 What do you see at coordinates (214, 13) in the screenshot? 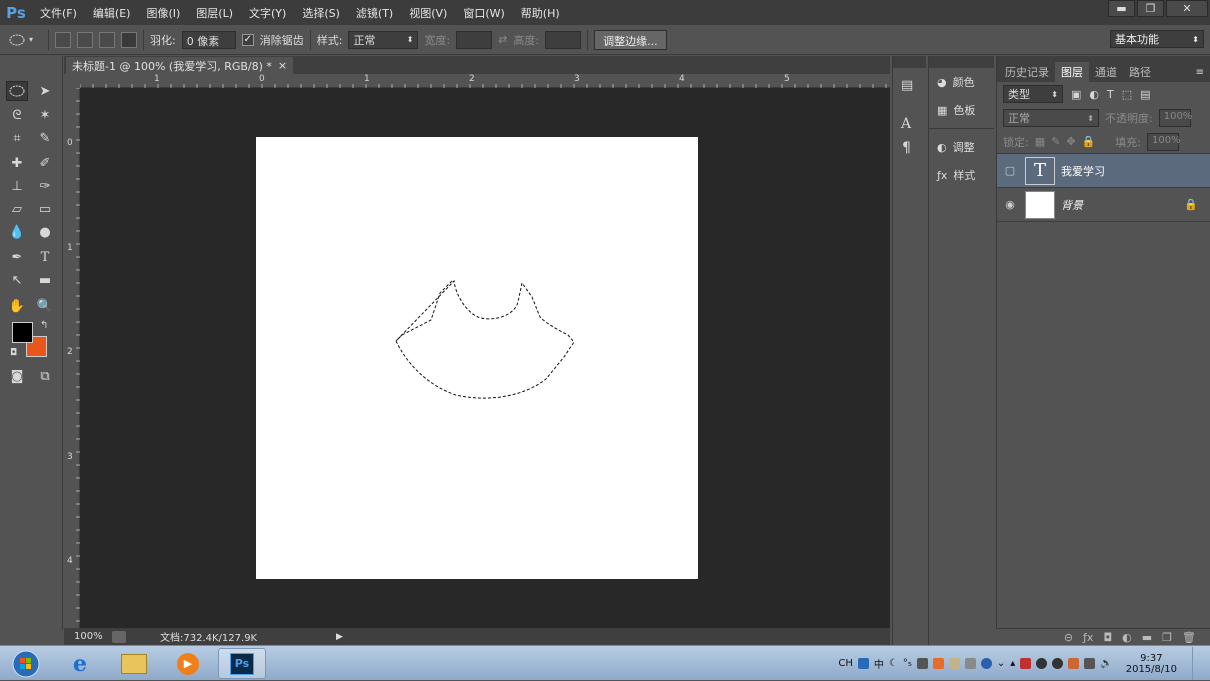
I see `menu-layer: 图层(L)` at bounding box center [214, 13].